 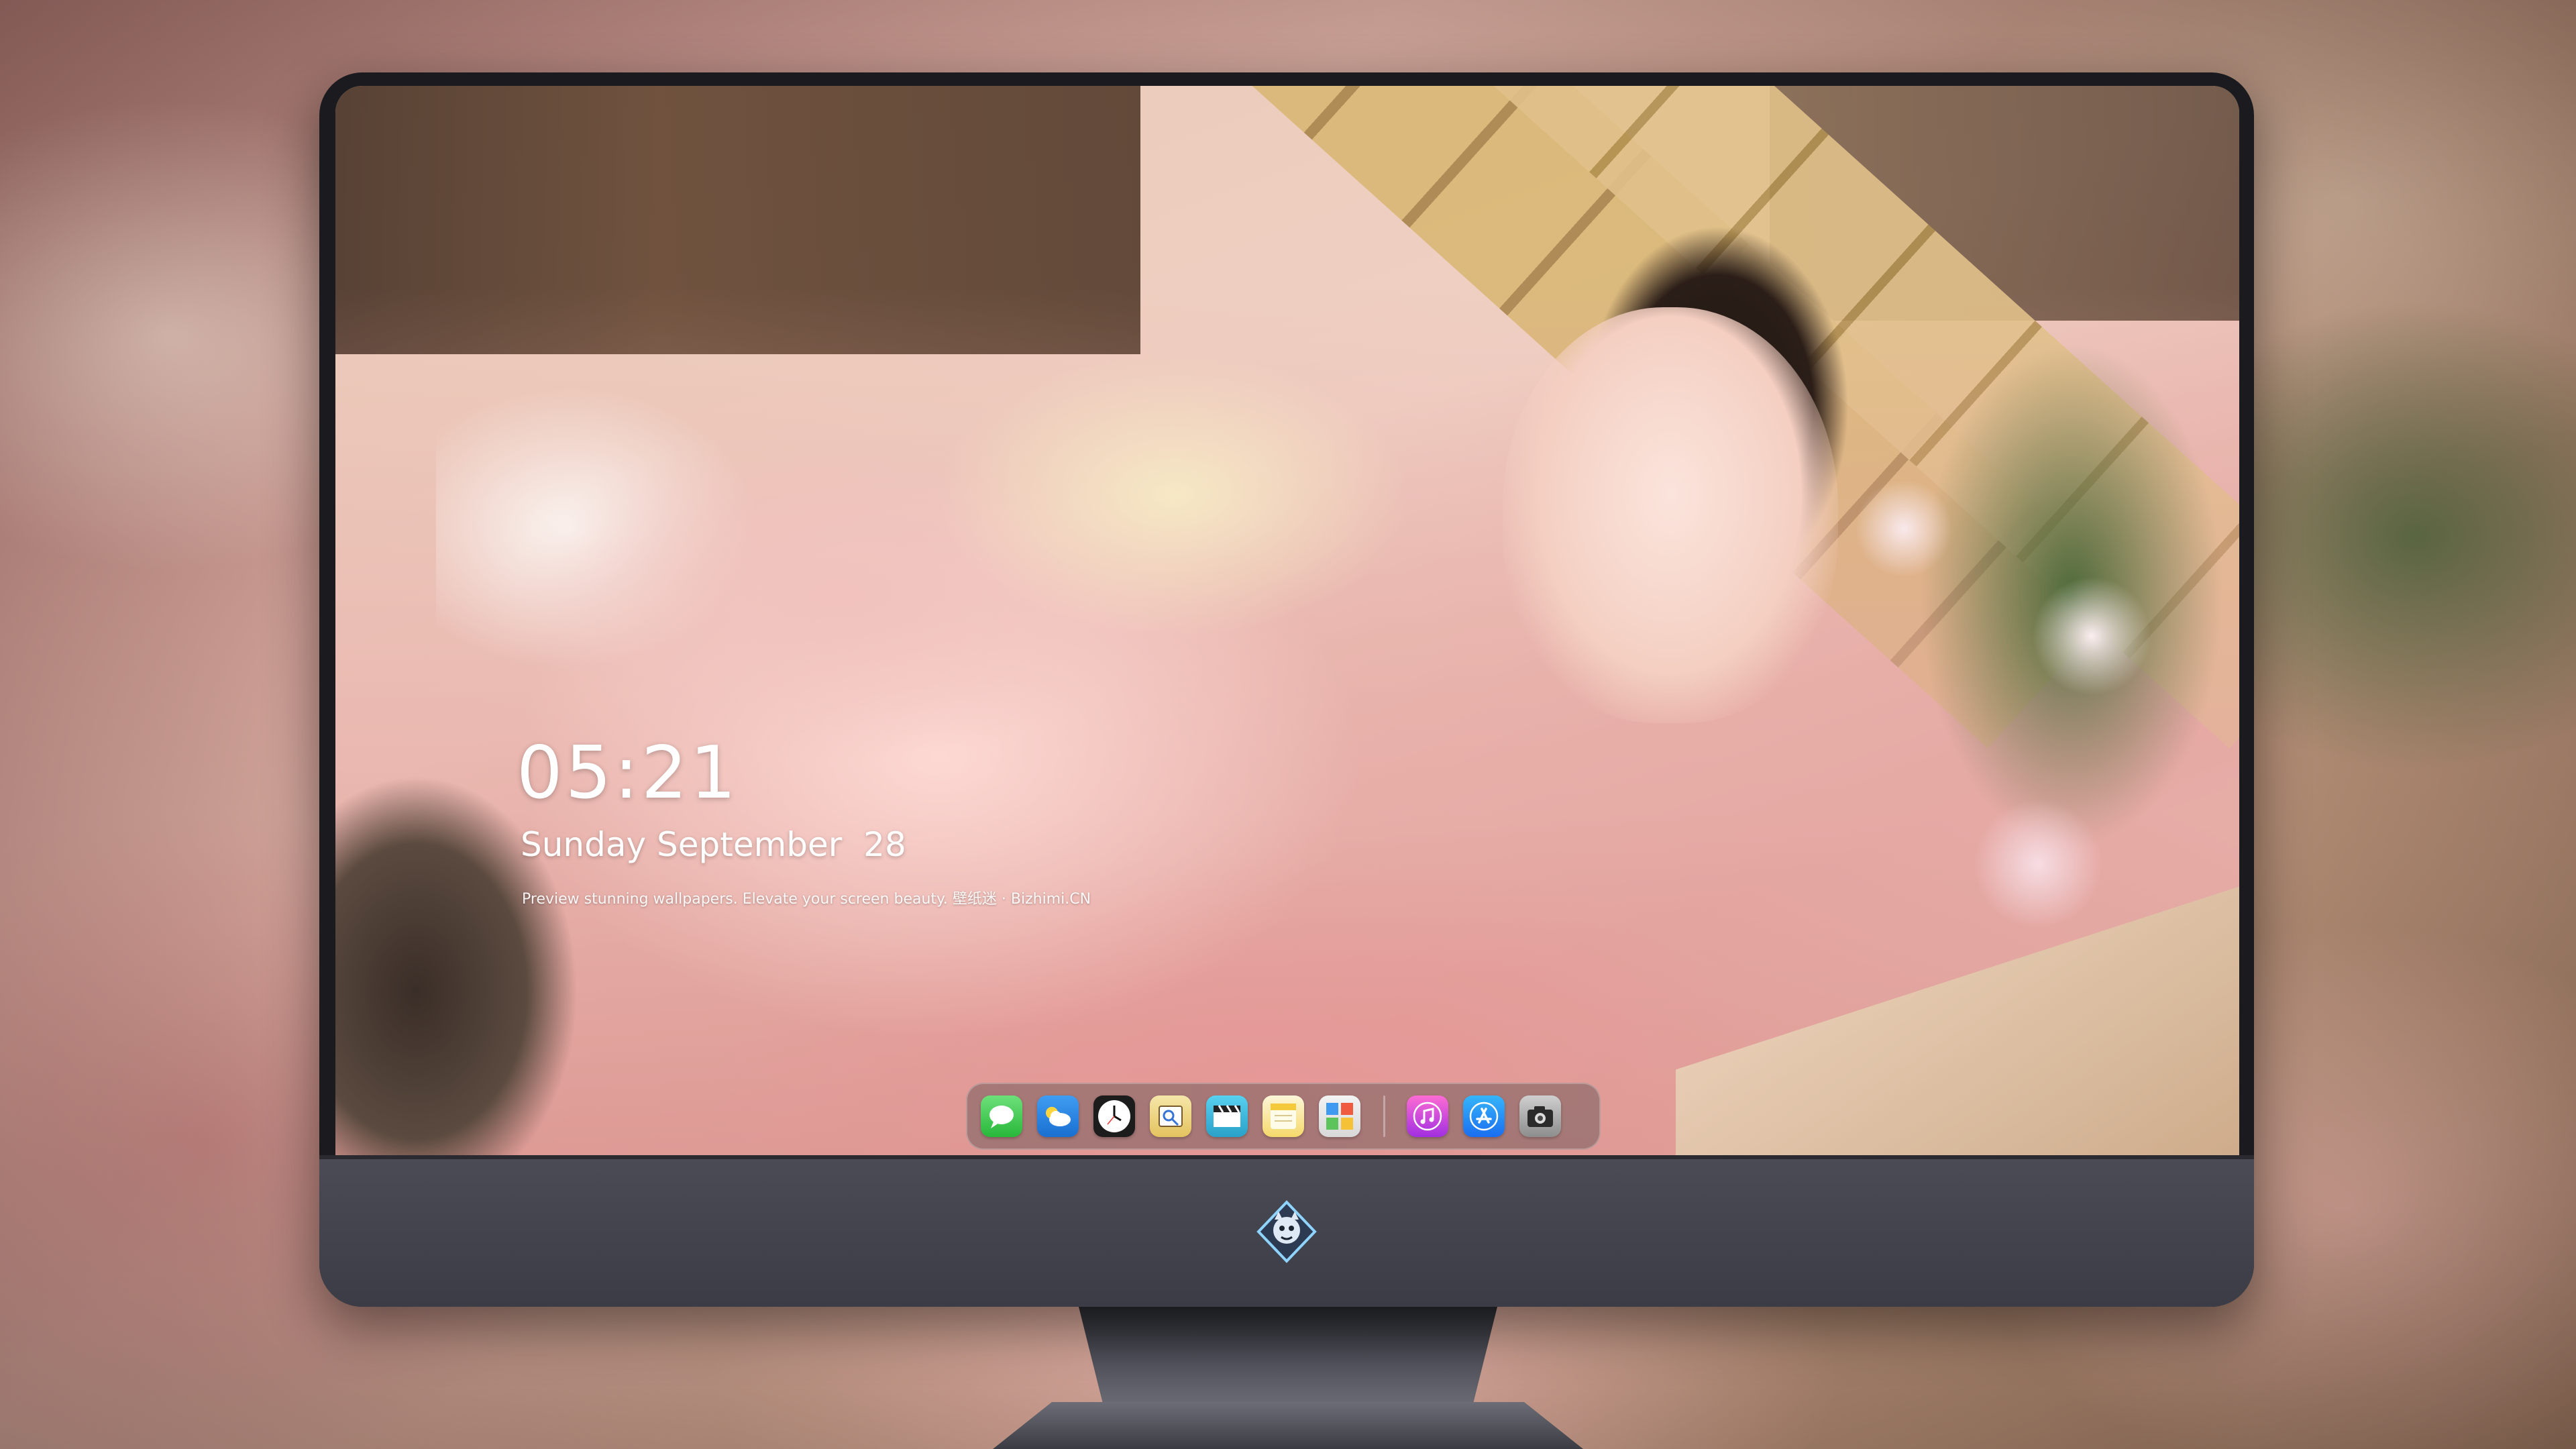 I want to click on preview-icon, so click(x=1170, y=1116).